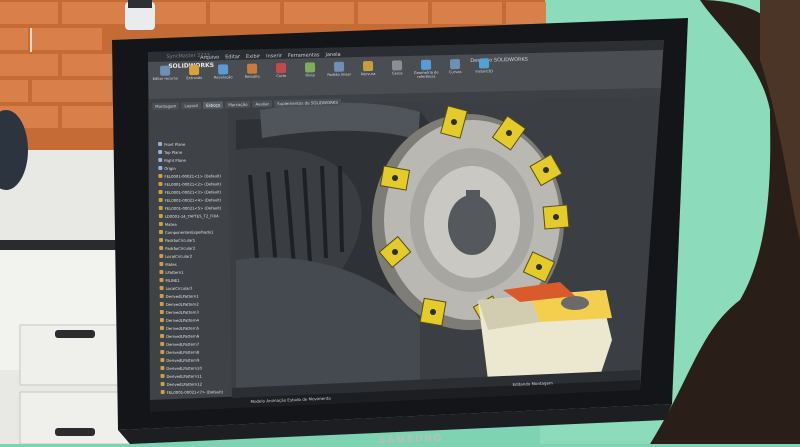 The height and width of the screenshot is (447, 800). I want to click on ribbon-btn-curves: Curvas, so click(455, 69).